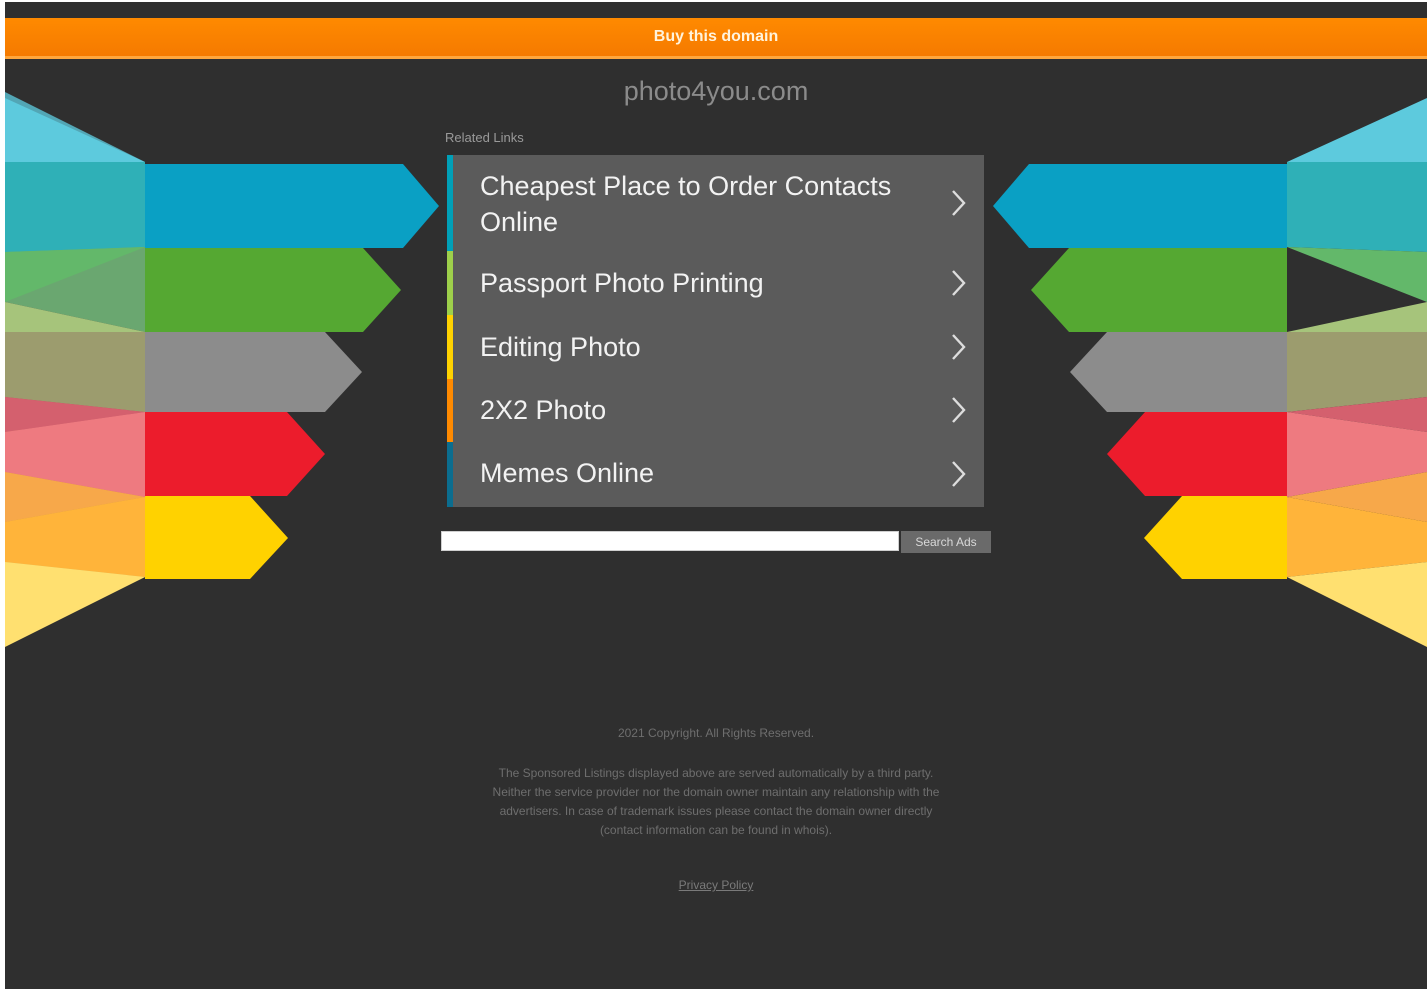 Image resolution: width=1428 pixels, height=991 pixels. What do you see at coordinates (484, 137) in the screenshot?
I see `related-links-heading: Related Links` at bounding box center [484, 137].